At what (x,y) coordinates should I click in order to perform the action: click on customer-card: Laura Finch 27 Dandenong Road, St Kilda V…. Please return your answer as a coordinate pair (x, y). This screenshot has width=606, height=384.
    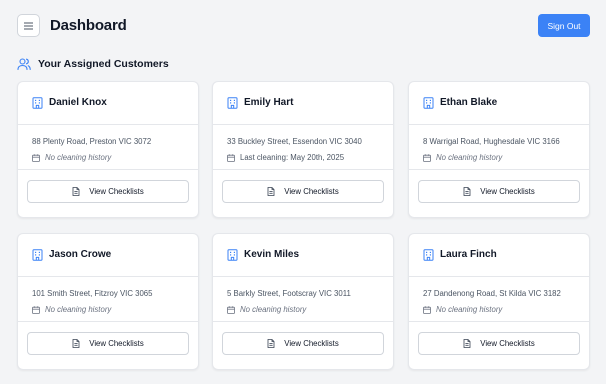
    Looking at the image, I should click on (499, 301).